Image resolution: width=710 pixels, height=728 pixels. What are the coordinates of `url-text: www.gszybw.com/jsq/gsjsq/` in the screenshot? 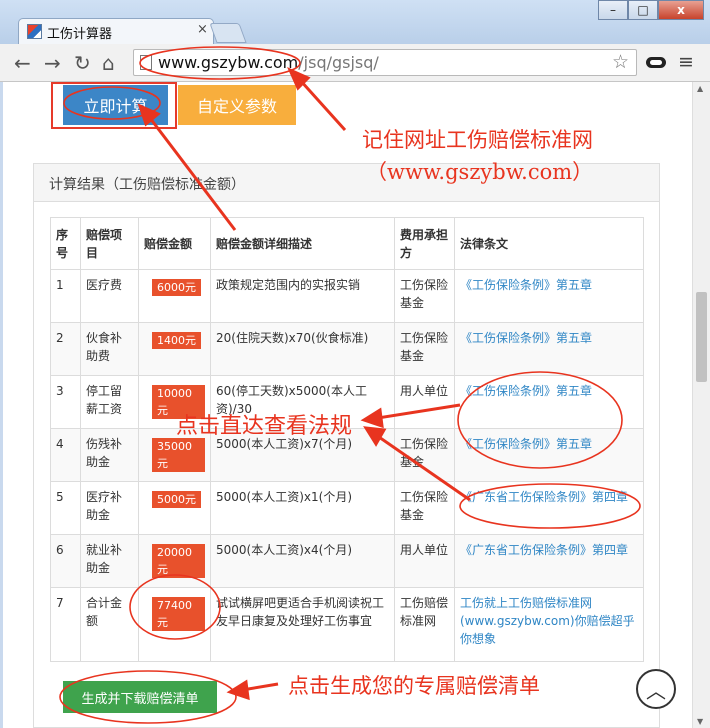 It's located at (268, 62).